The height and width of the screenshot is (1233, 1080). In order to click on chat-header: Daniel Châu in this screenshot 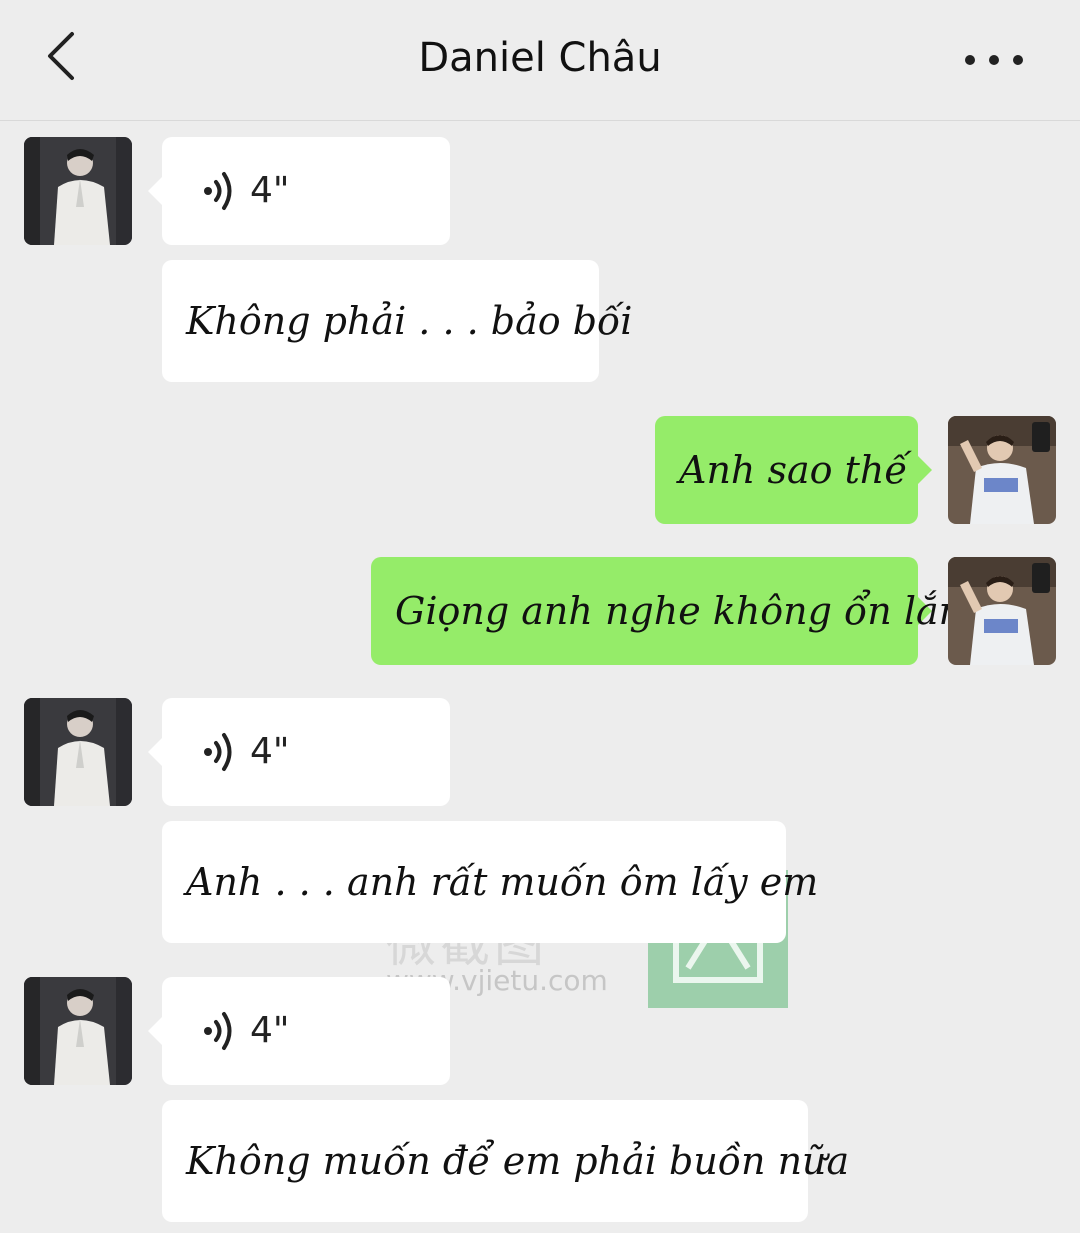, I will do `click(540, 60)`.